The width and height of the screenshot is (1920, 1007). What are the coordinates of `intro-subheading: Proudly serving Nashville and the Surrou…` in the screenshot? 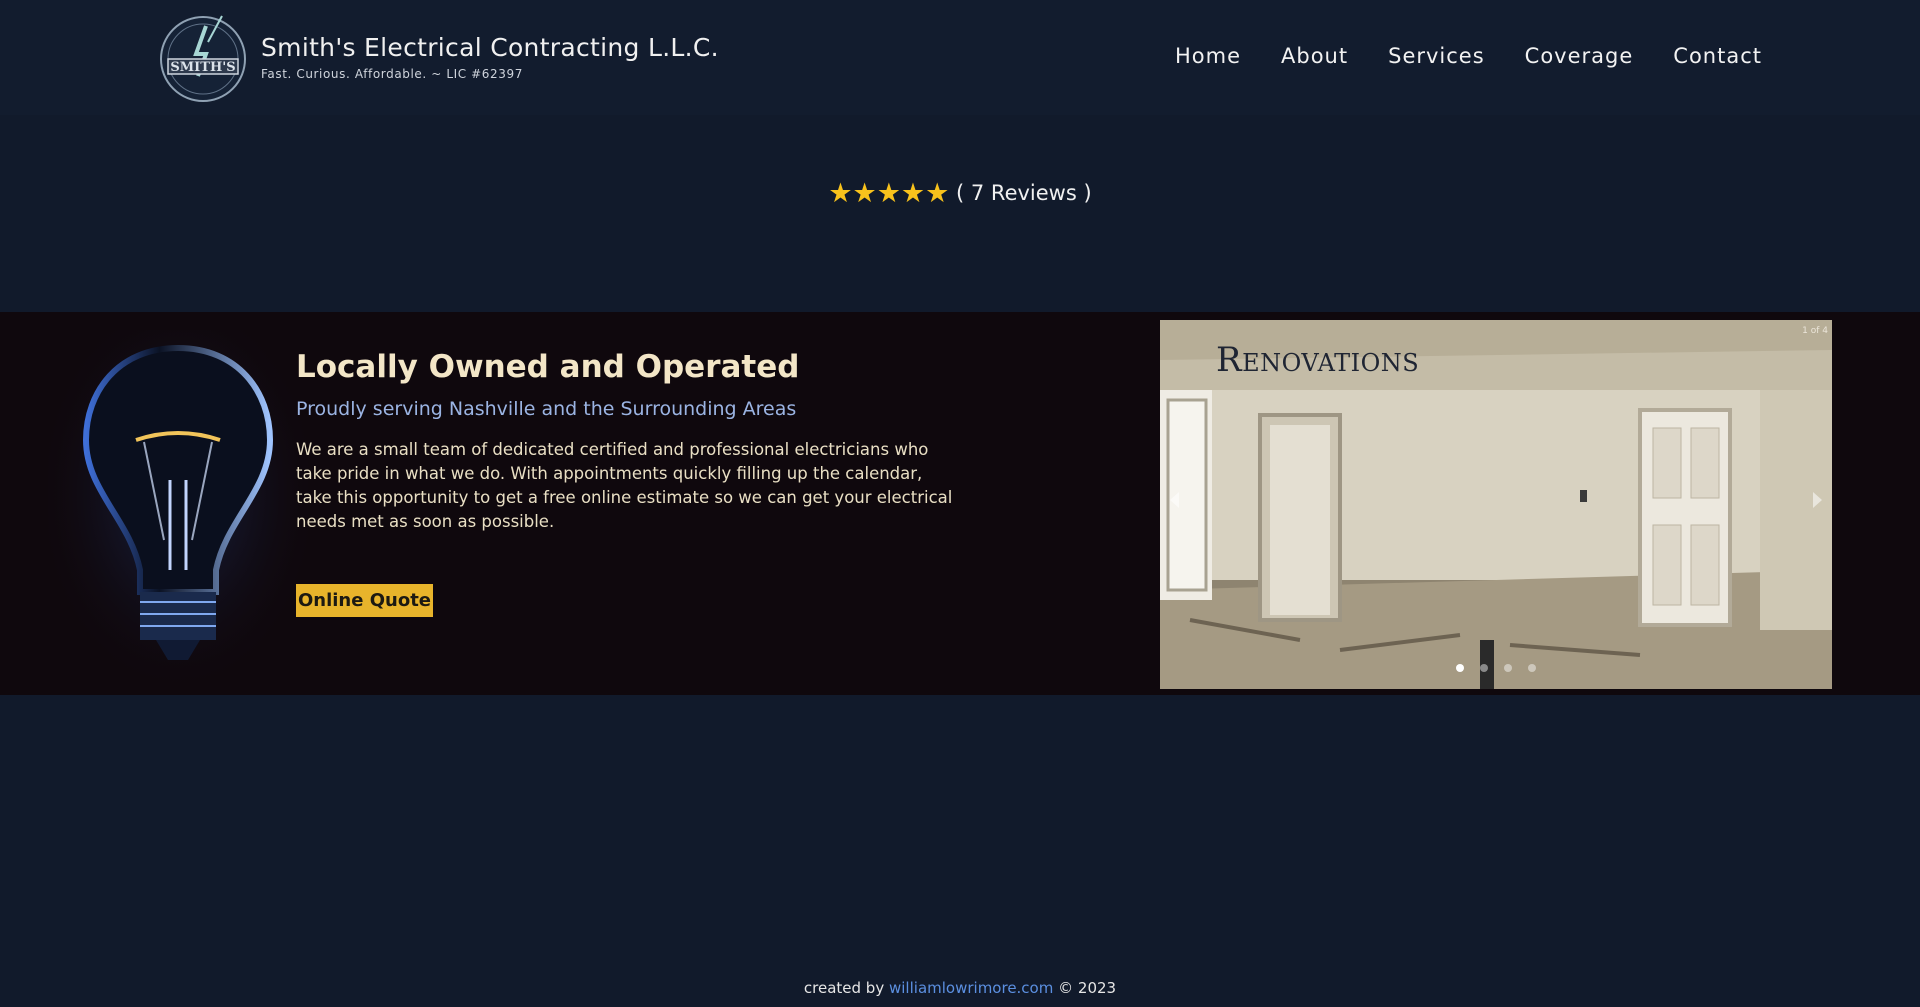 It's located at (546, 409).